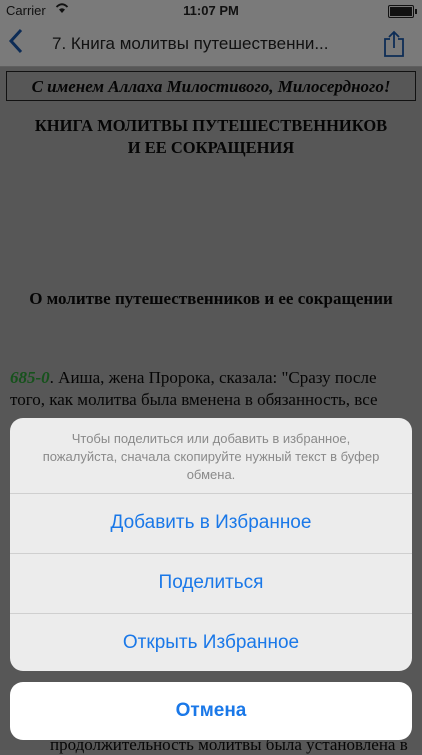 The width and height of the screenshot is (422, 755). I want to click on share-button, so click(394, 44).